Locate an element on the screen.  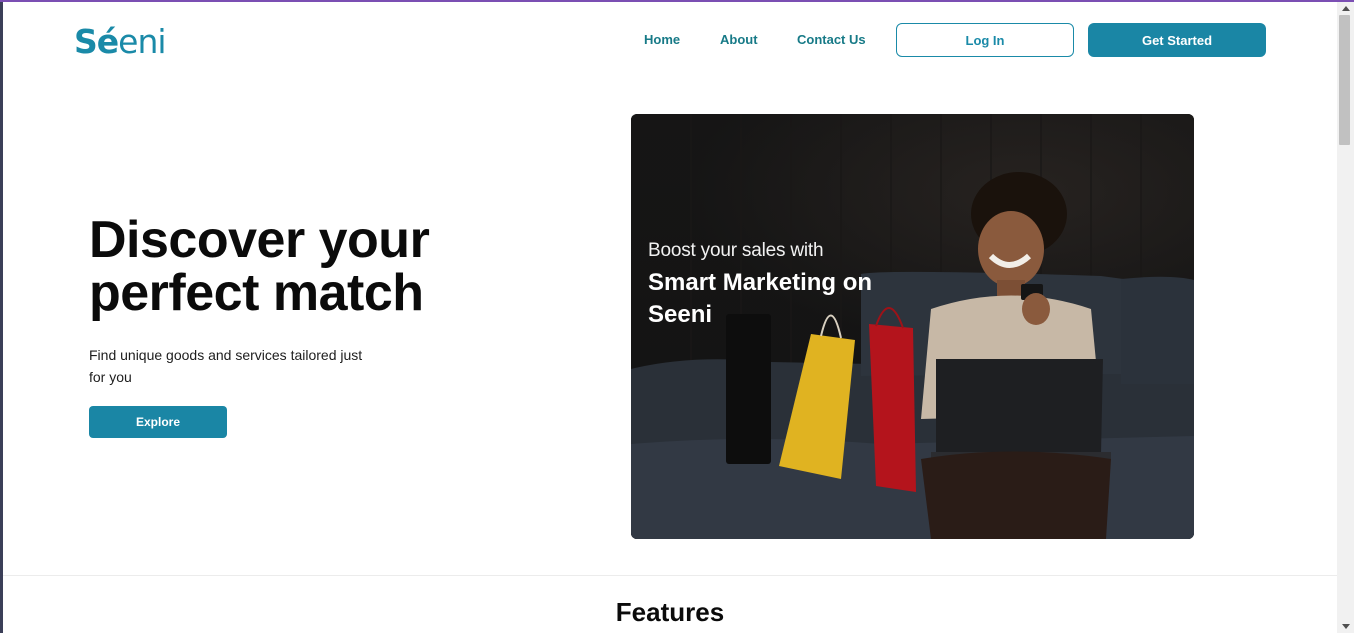
section-divider is located at coordinates (670, 575).